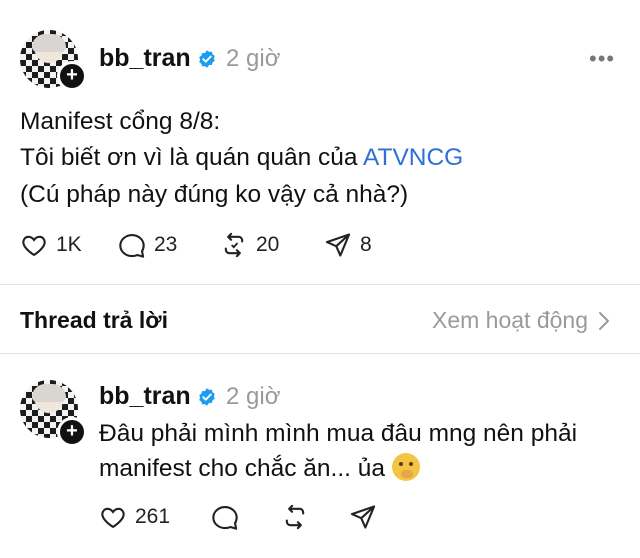 This screenshot has width=640, height=558. I want to click on reply-username: bb_tran, so click(145, 396).